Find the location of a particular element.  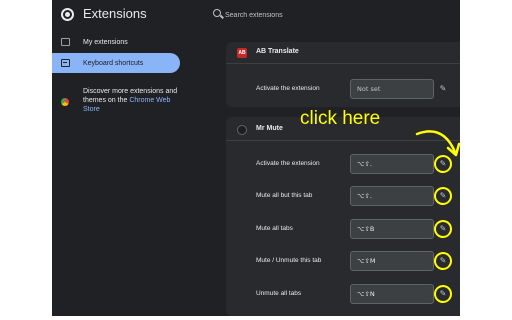

arrow-annotation-icon is located at coordinates (438, 143).